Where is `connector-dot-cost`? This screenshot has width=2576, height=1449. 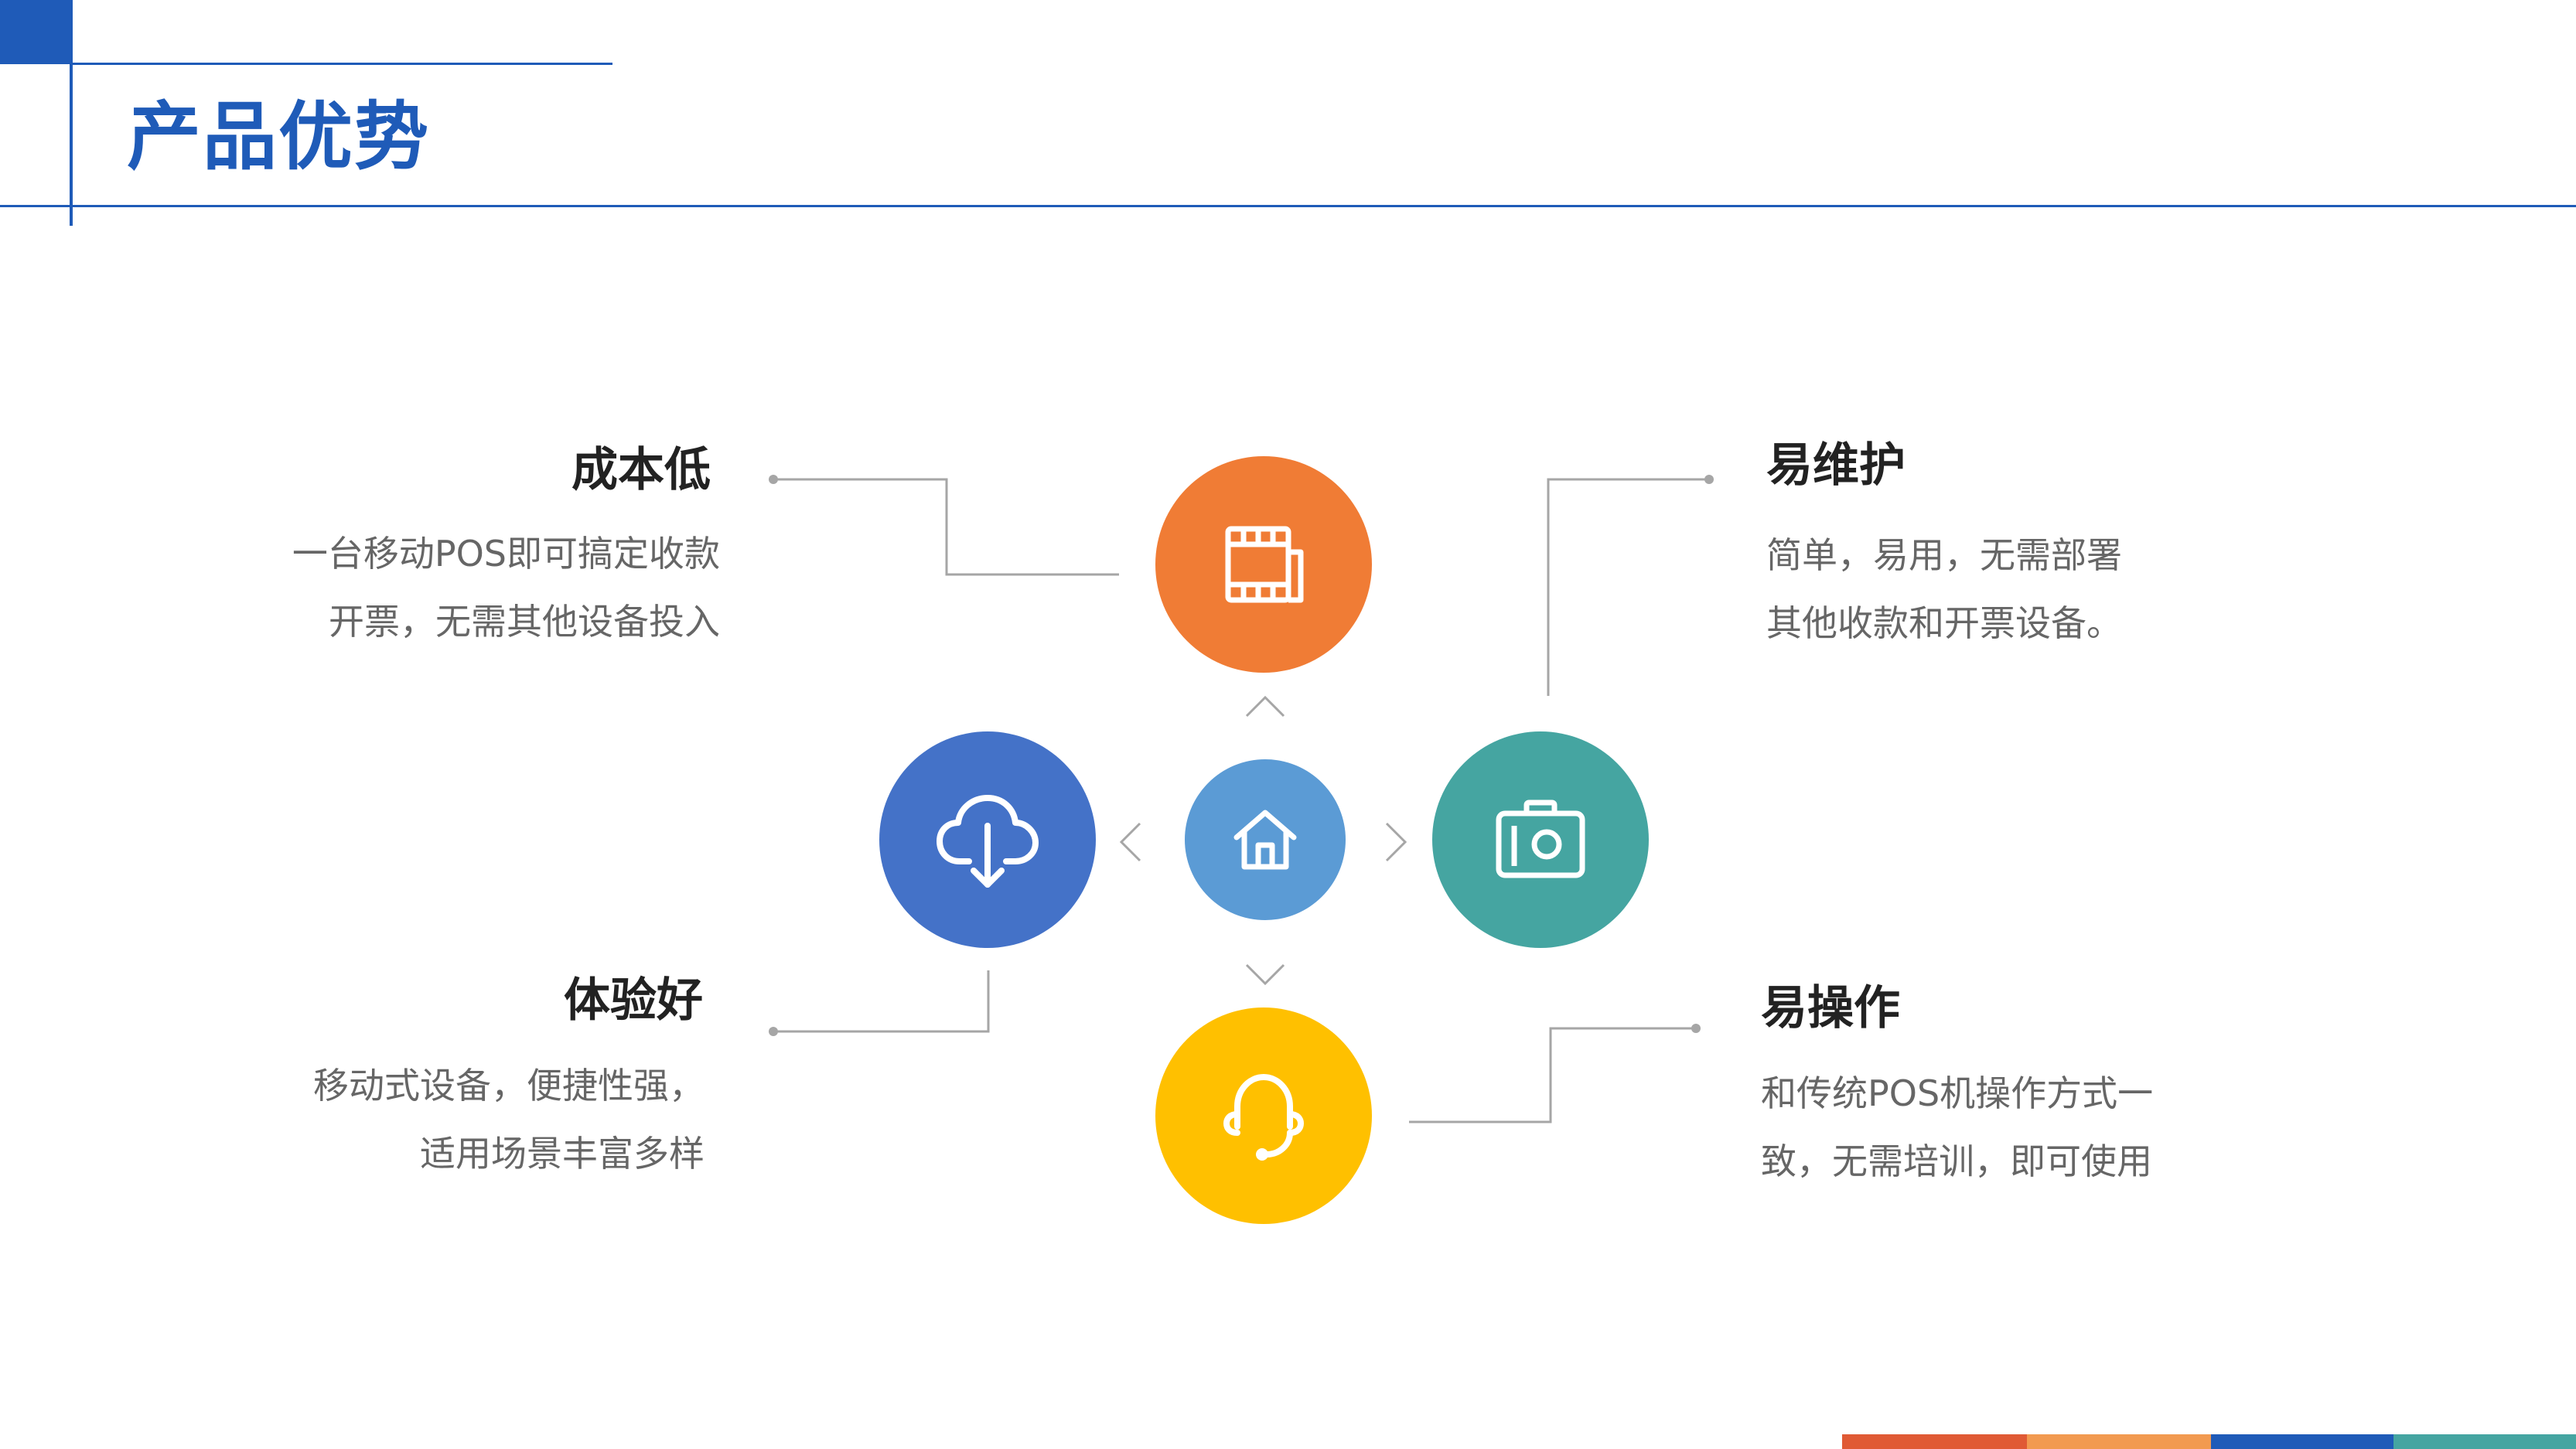 connector-dot-cost is located at coordinates (774, 480).